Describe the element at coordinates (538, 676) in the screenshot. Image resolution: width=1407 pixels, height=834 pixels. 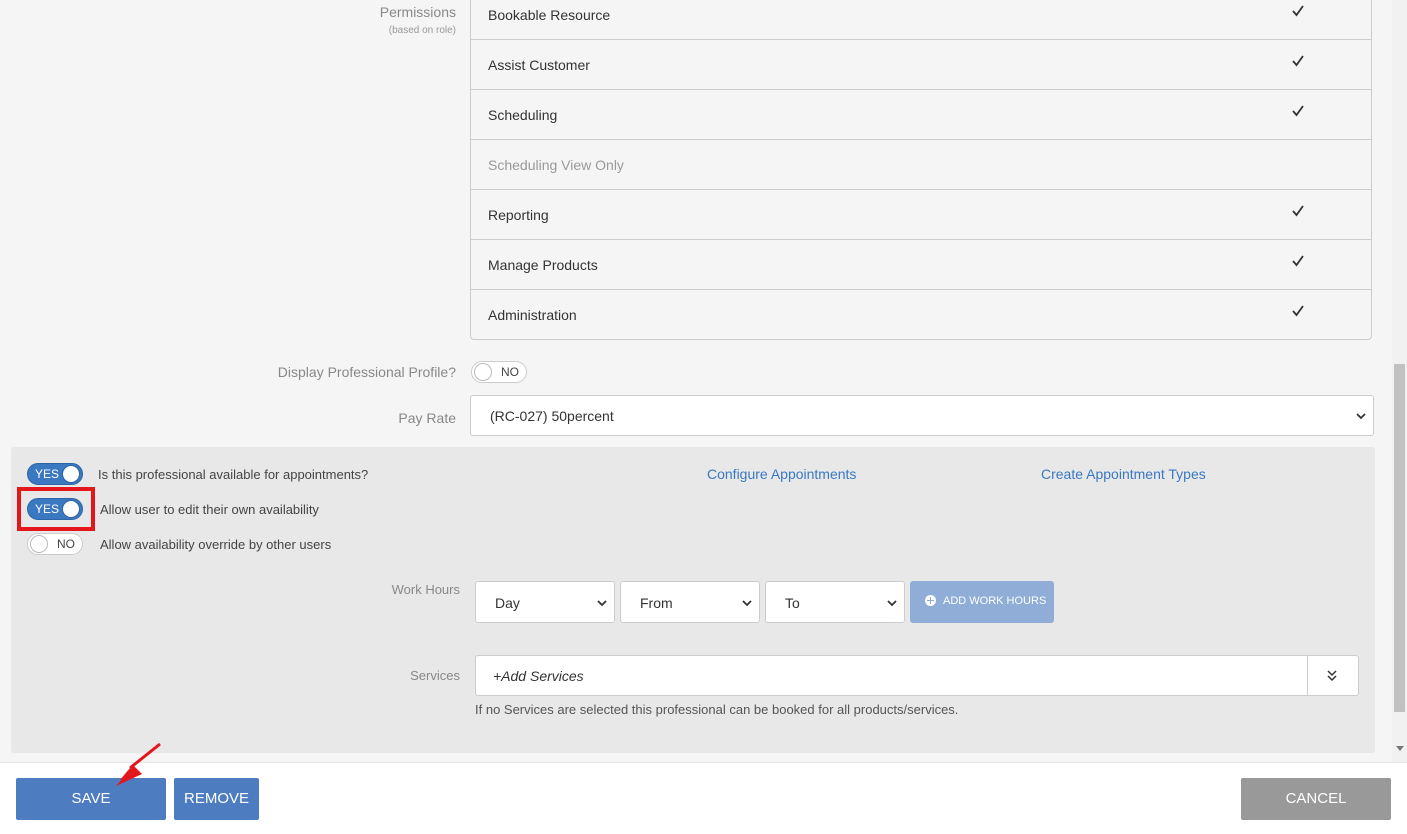
I see `services-placeholder: +Add Services` at that location.